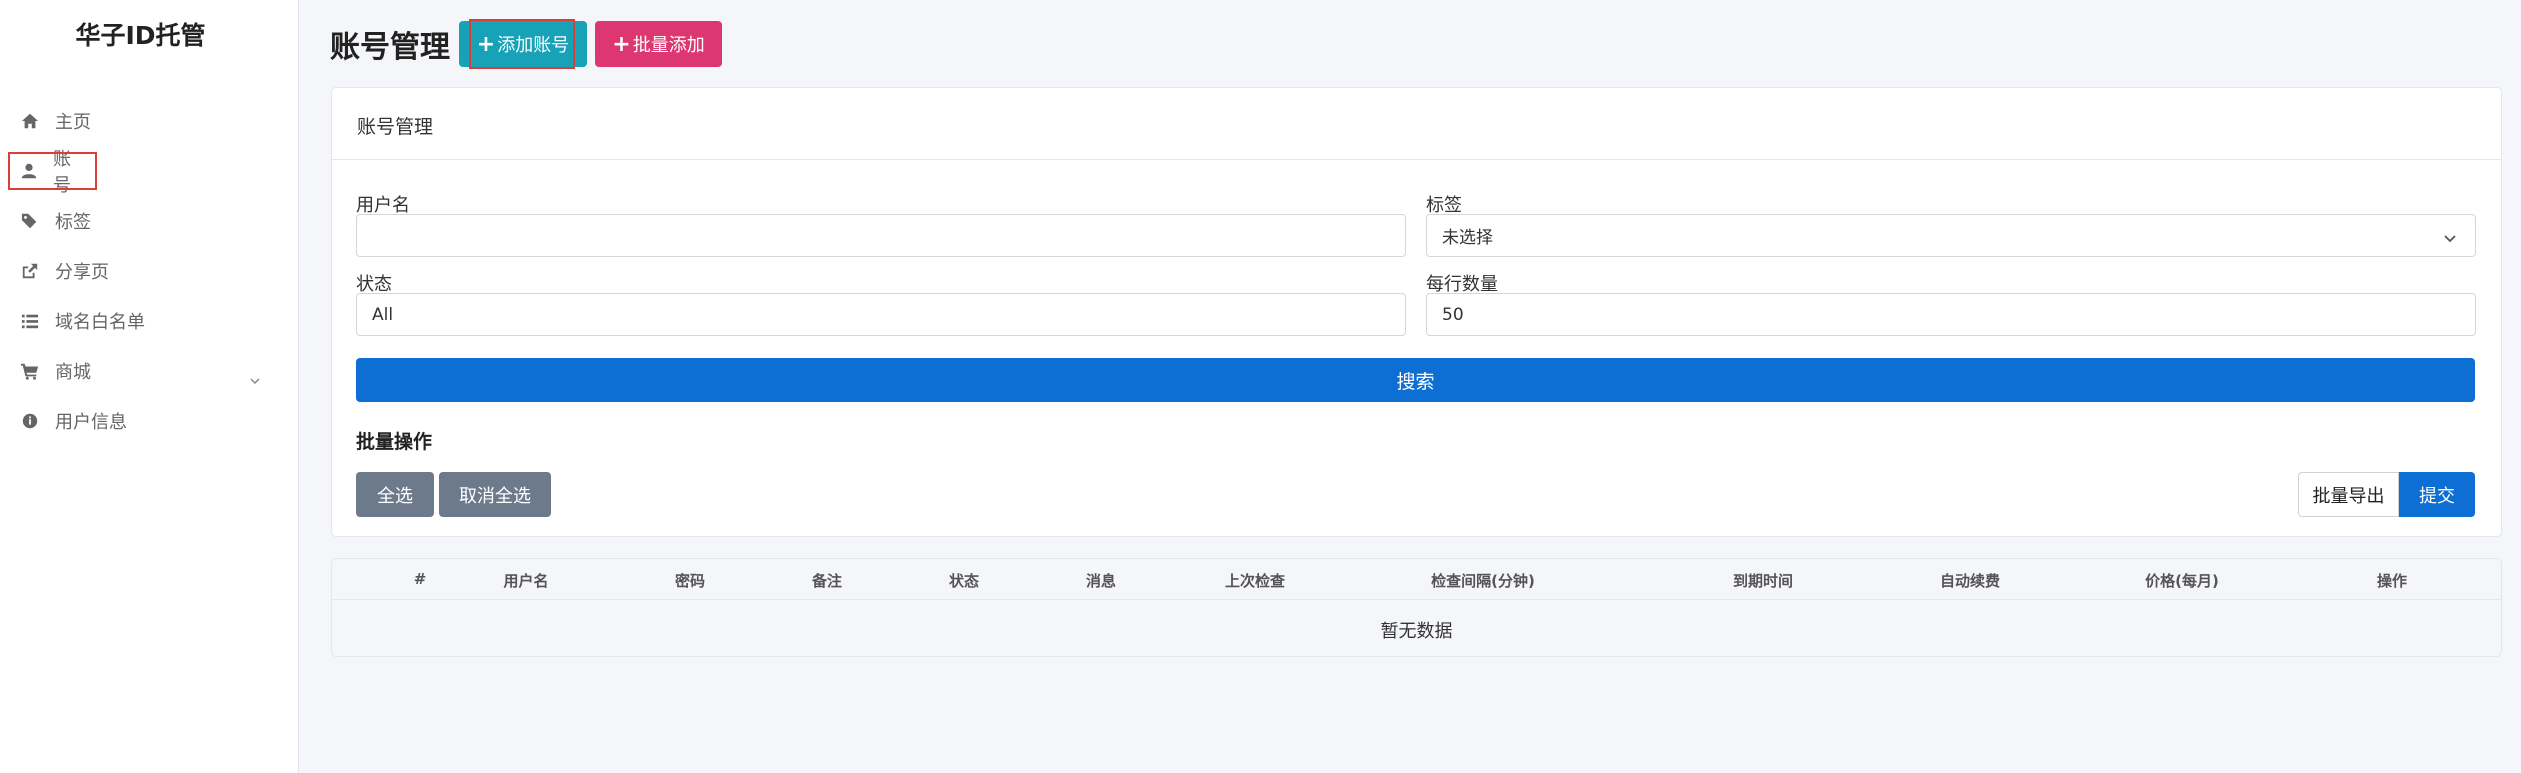 The image size is (2521, 773). I want to click on sidebar: 华子ID托管 主页 账号 标签 分享页 域名白名单 商城 用户信息, so click(149, 386).